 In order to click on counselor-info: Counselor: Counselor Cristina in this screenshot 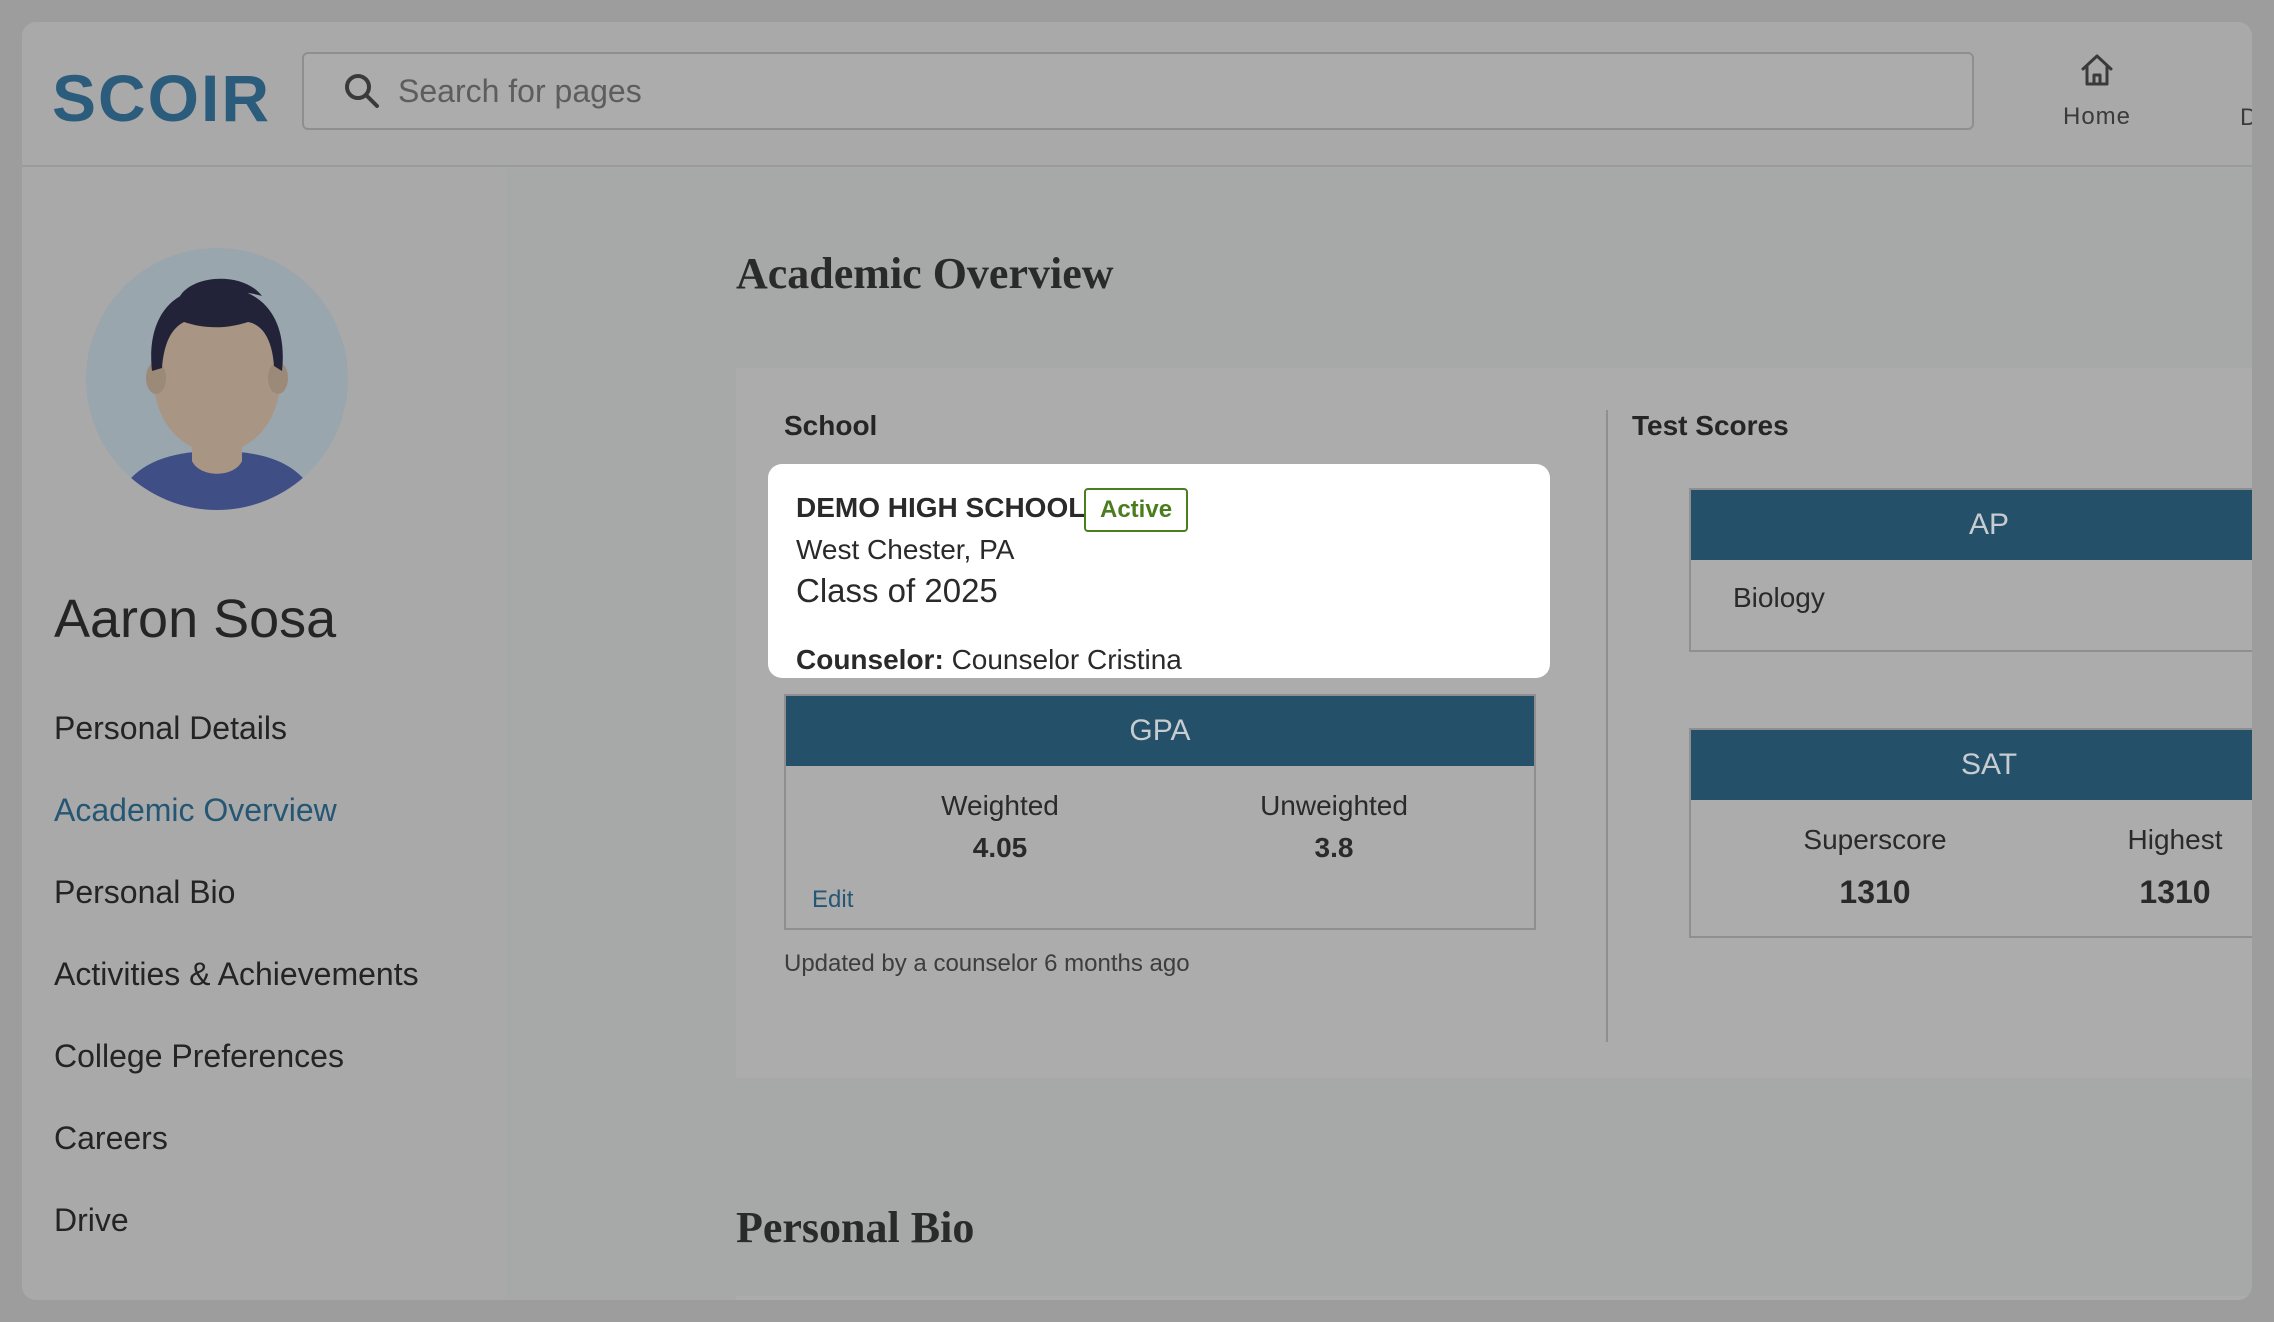, I will do `click(989, 660)`.